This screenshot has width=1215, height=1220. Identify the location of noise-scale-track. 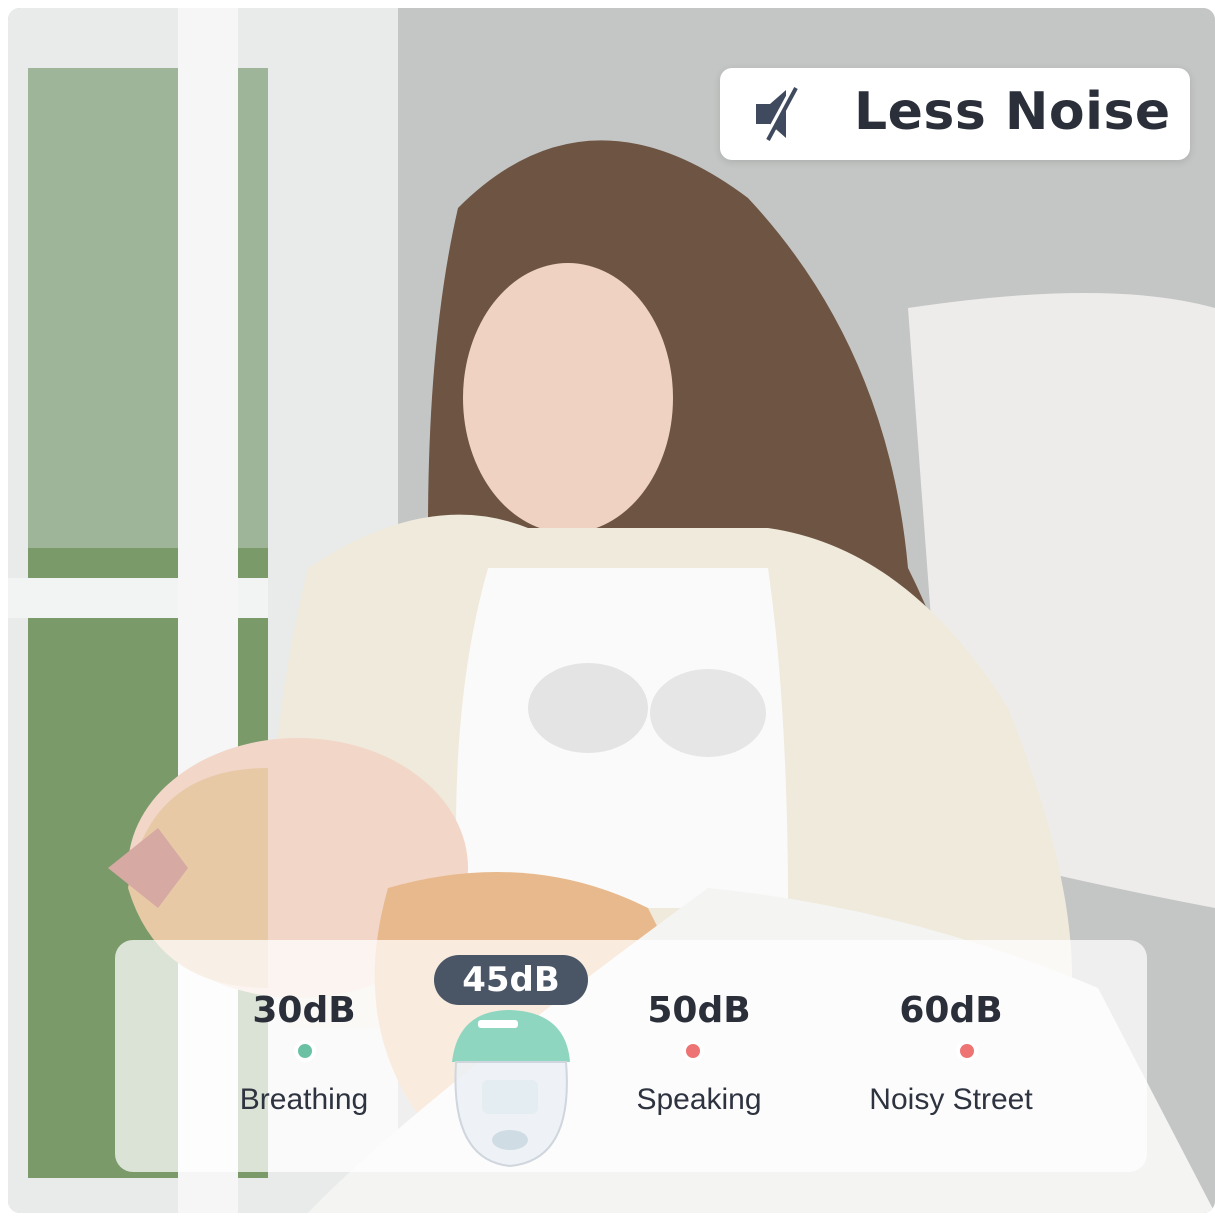
(631, 1089).